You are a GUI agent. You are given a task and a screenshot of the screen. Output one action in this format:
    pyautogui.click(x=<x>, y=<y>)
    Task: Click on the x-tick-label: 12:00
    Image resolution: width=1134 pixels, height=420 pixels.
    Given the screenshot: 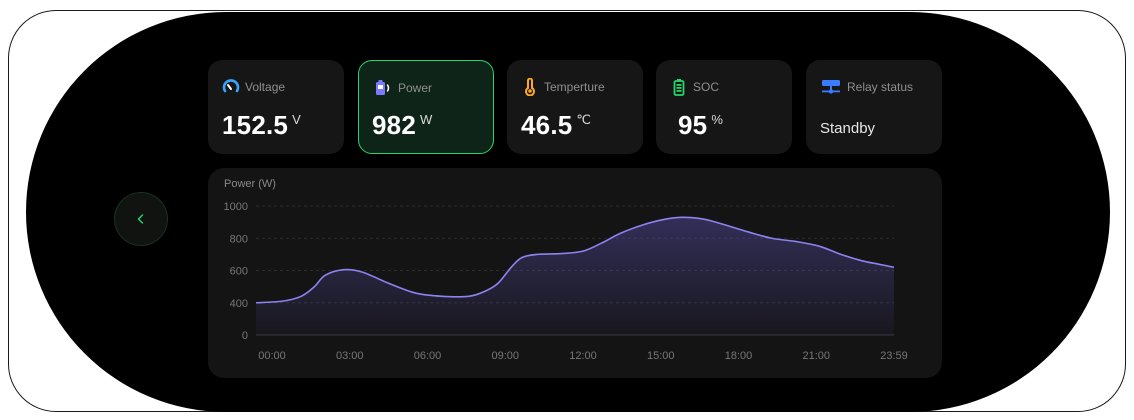 What is the action you would take?
    pyautogui.click(x=583, y=356)
    